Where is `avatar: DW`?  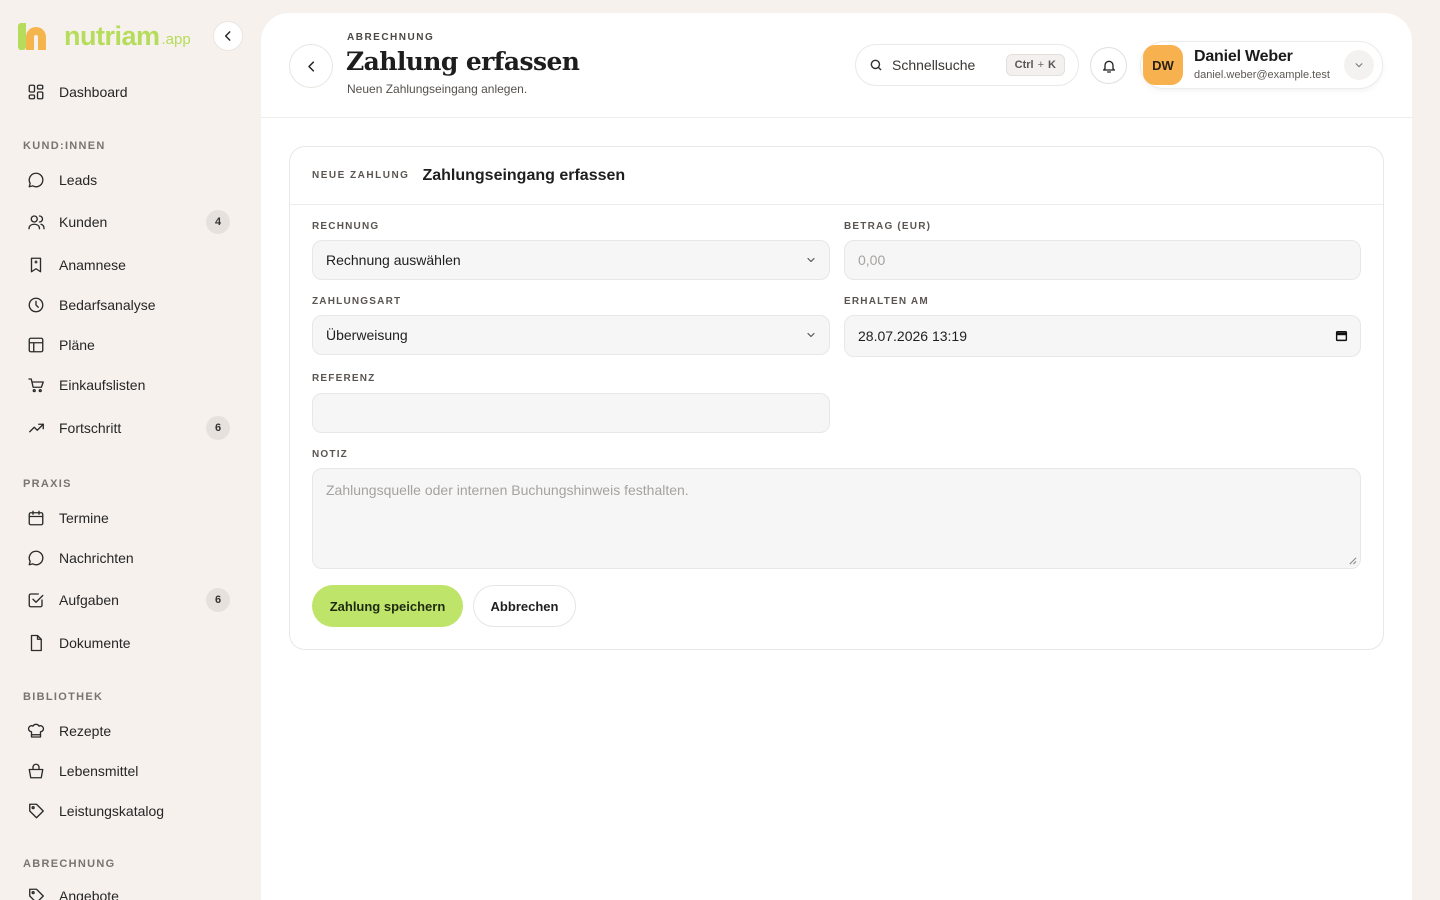
avatar: DW is located at coordinates (1163, 65).